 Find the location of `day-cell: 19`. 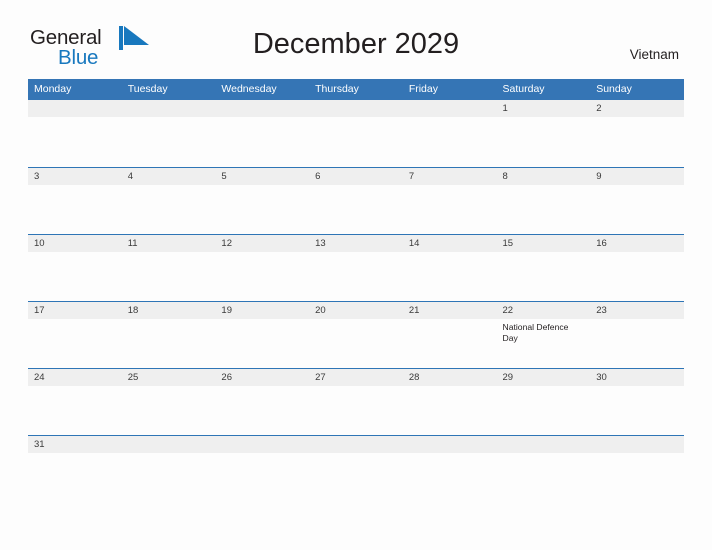

day-cell: 19 is located at coordinates (262, 334).